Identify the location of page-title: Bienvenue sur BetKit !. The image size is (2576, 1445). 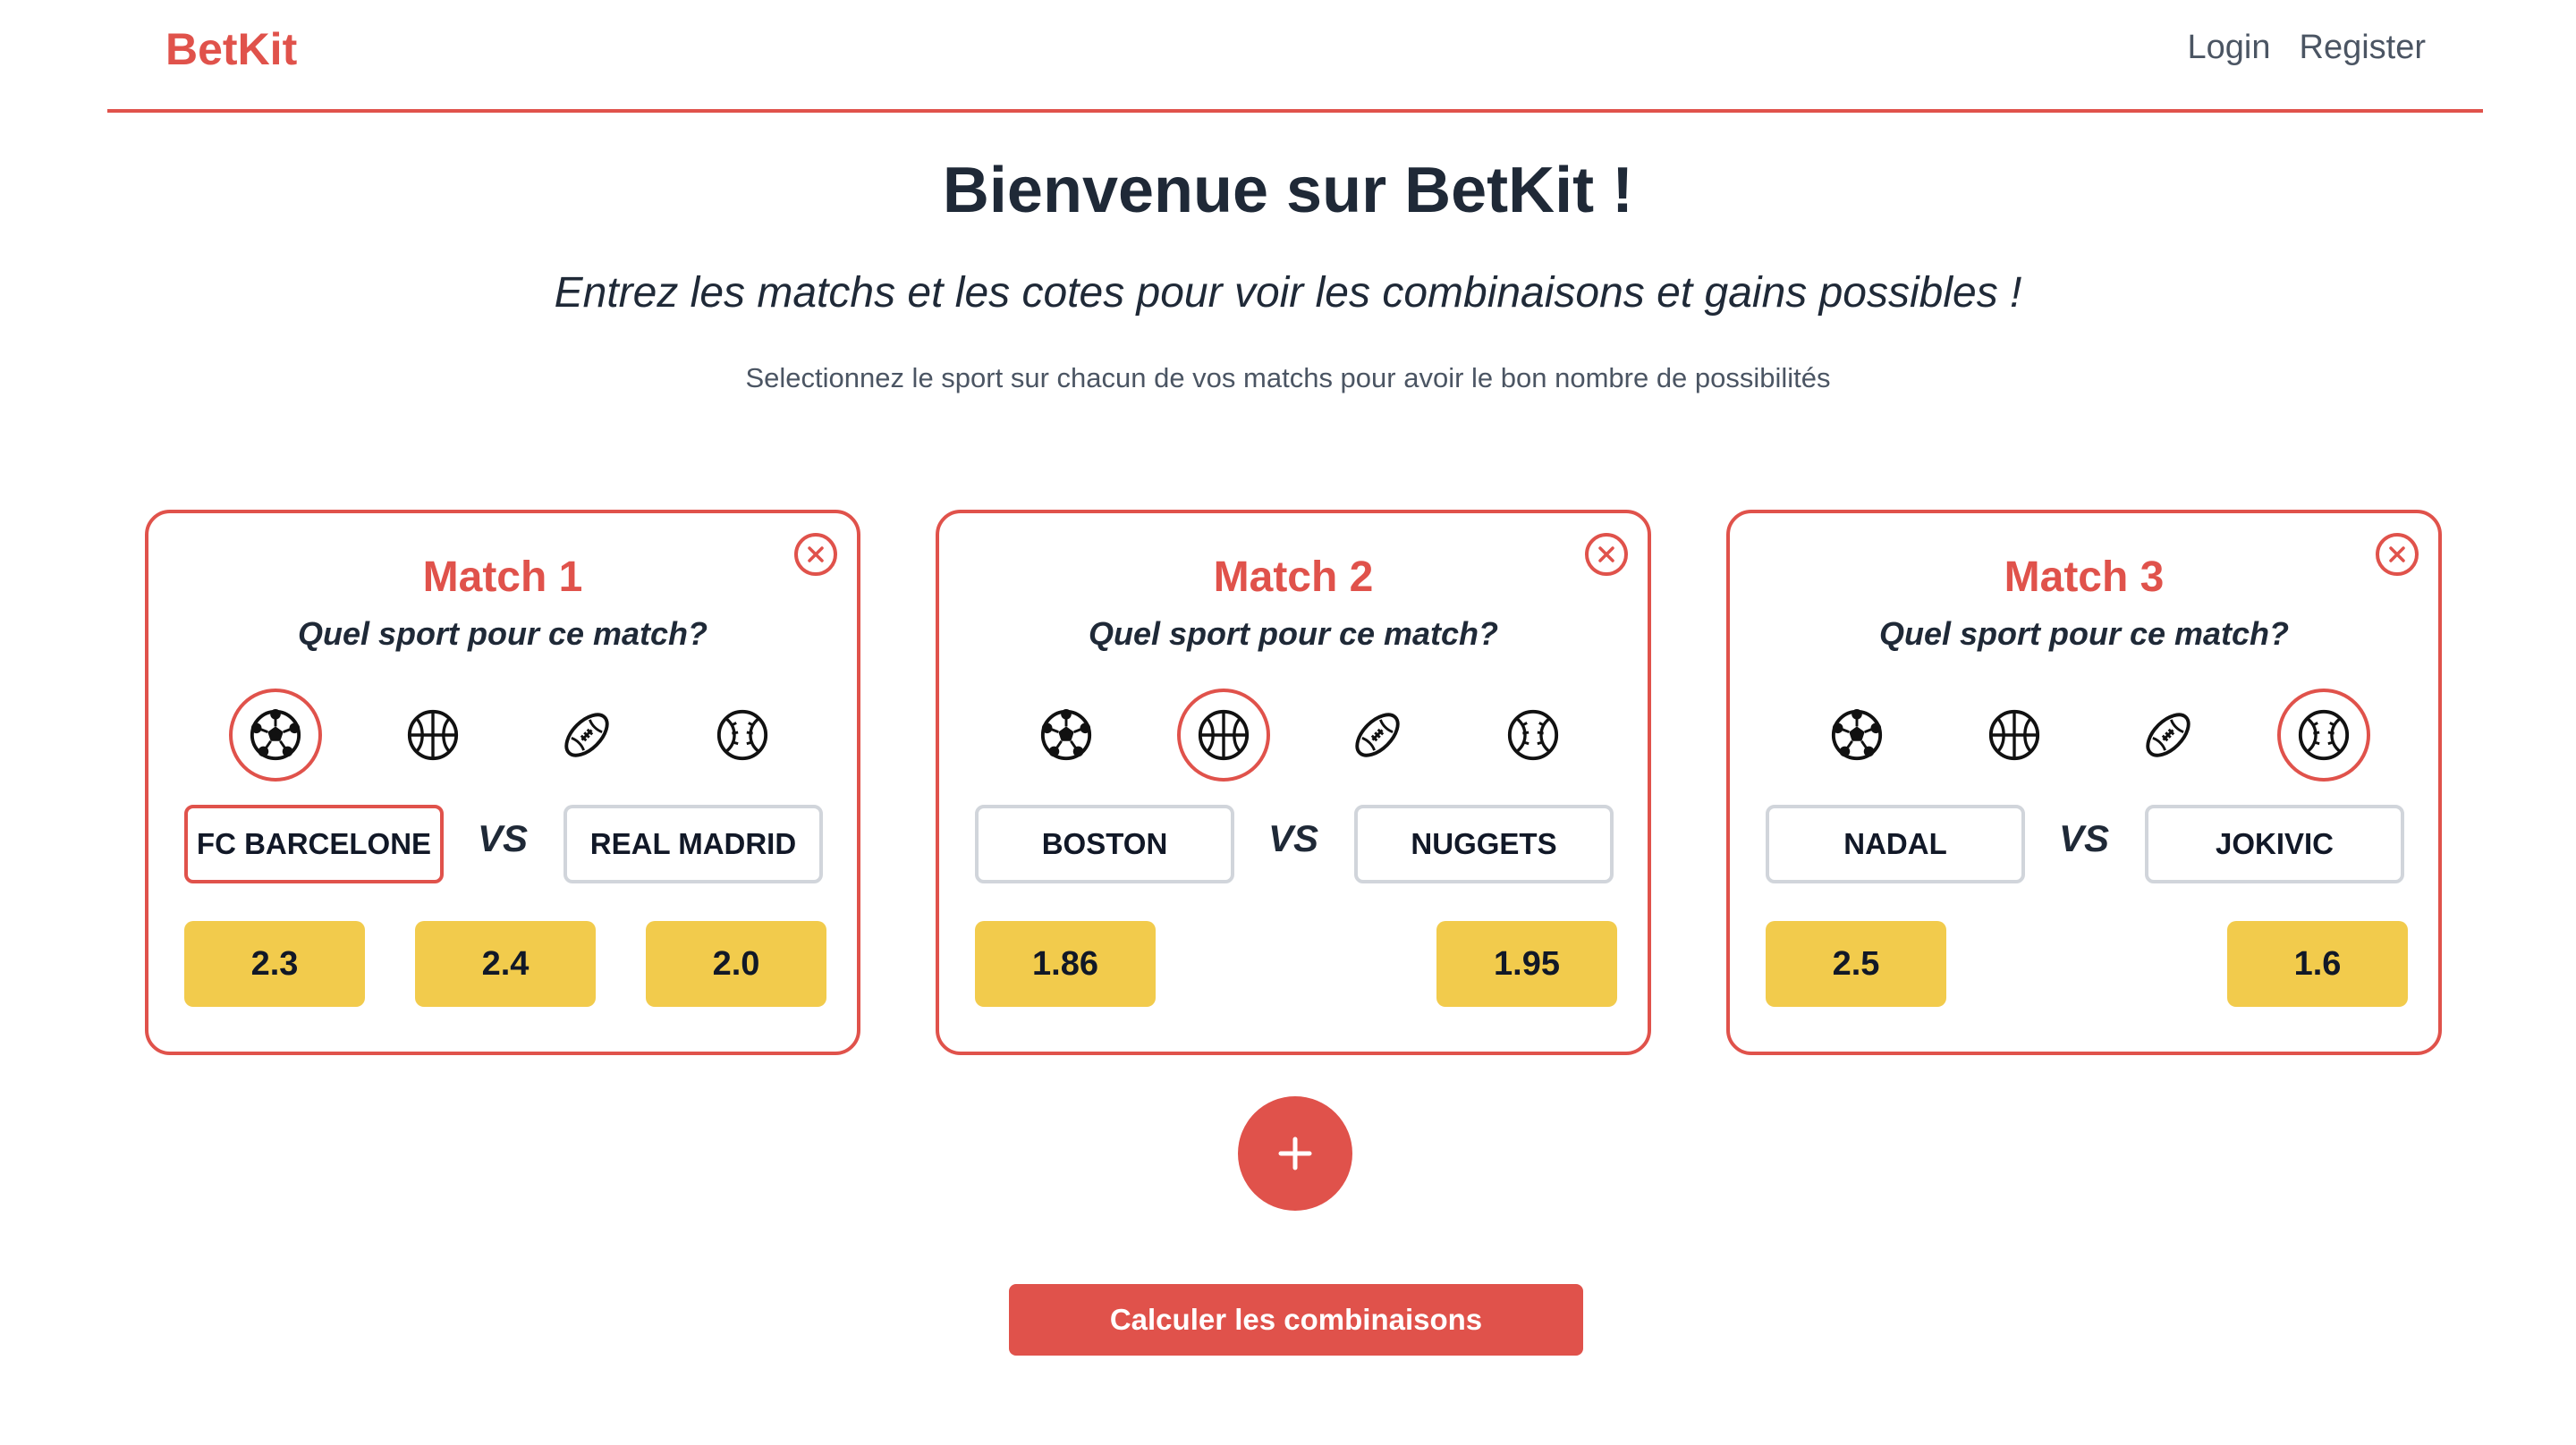
(1288, 190).